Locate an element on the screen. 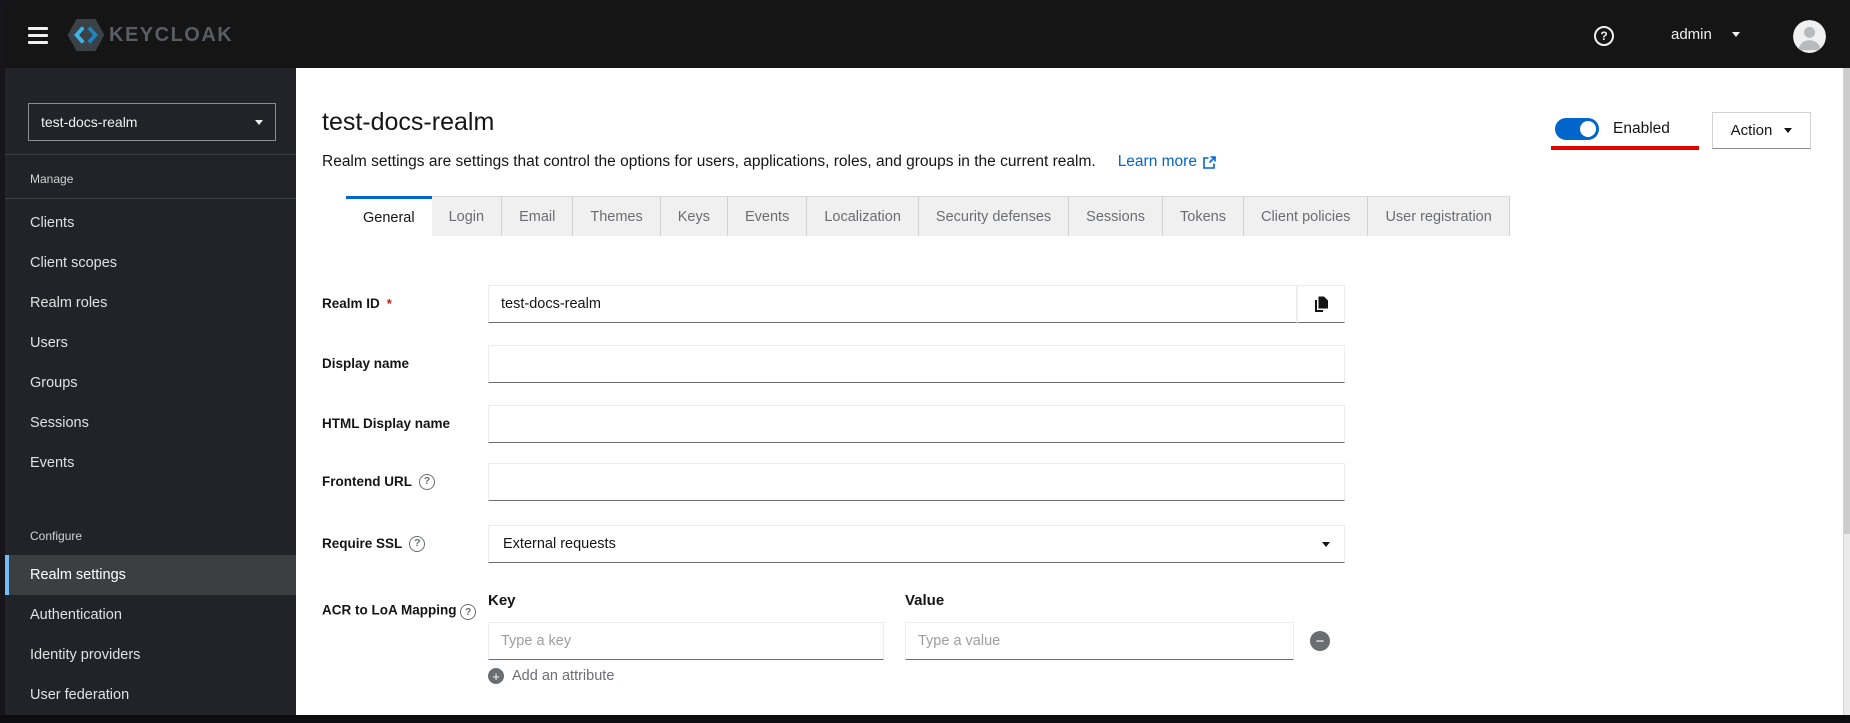  avatar-icon is located at coordinates (1809, 36).